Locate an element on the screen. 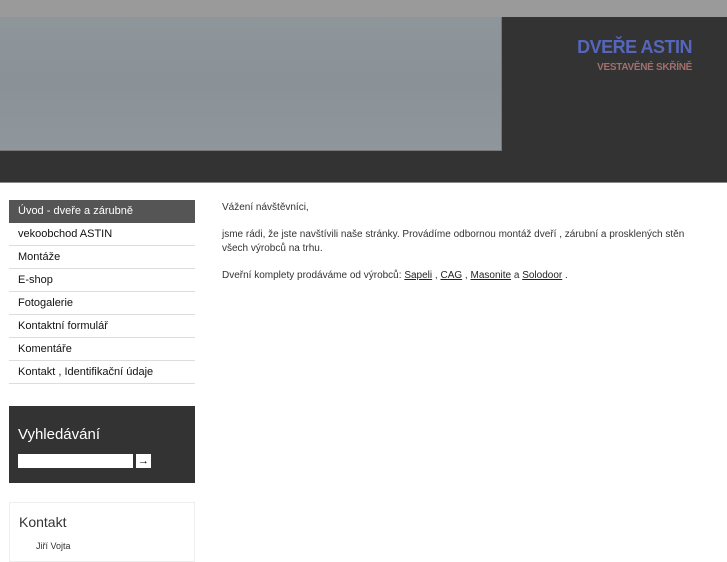 This screenshot has height=562, width=727. search-submit-button: → is located at coordinates (143, 461).